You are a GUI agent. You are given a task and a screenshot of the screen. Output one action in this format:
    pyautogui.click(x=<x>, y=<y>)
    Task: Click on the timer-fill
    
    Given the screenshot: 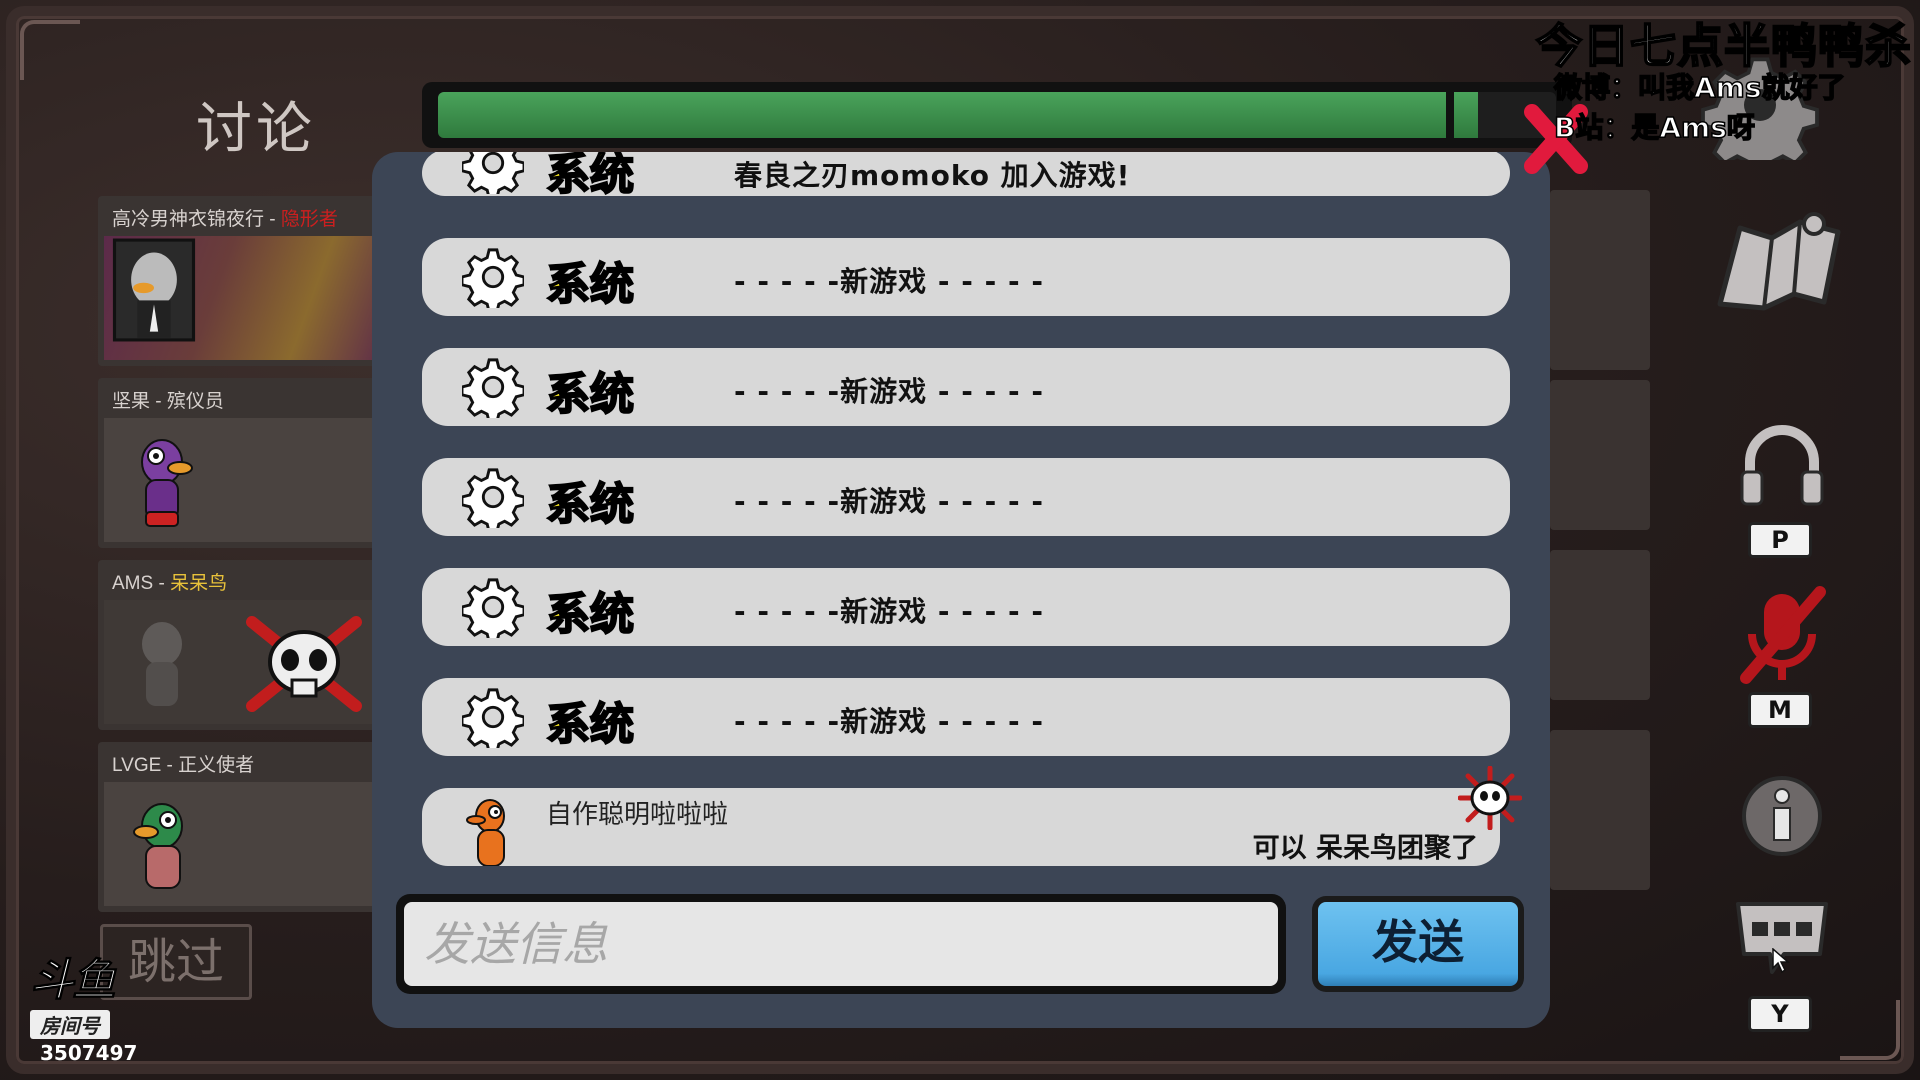 What is the action you would take?
    pyautogui.click(x=958, y=115)
    